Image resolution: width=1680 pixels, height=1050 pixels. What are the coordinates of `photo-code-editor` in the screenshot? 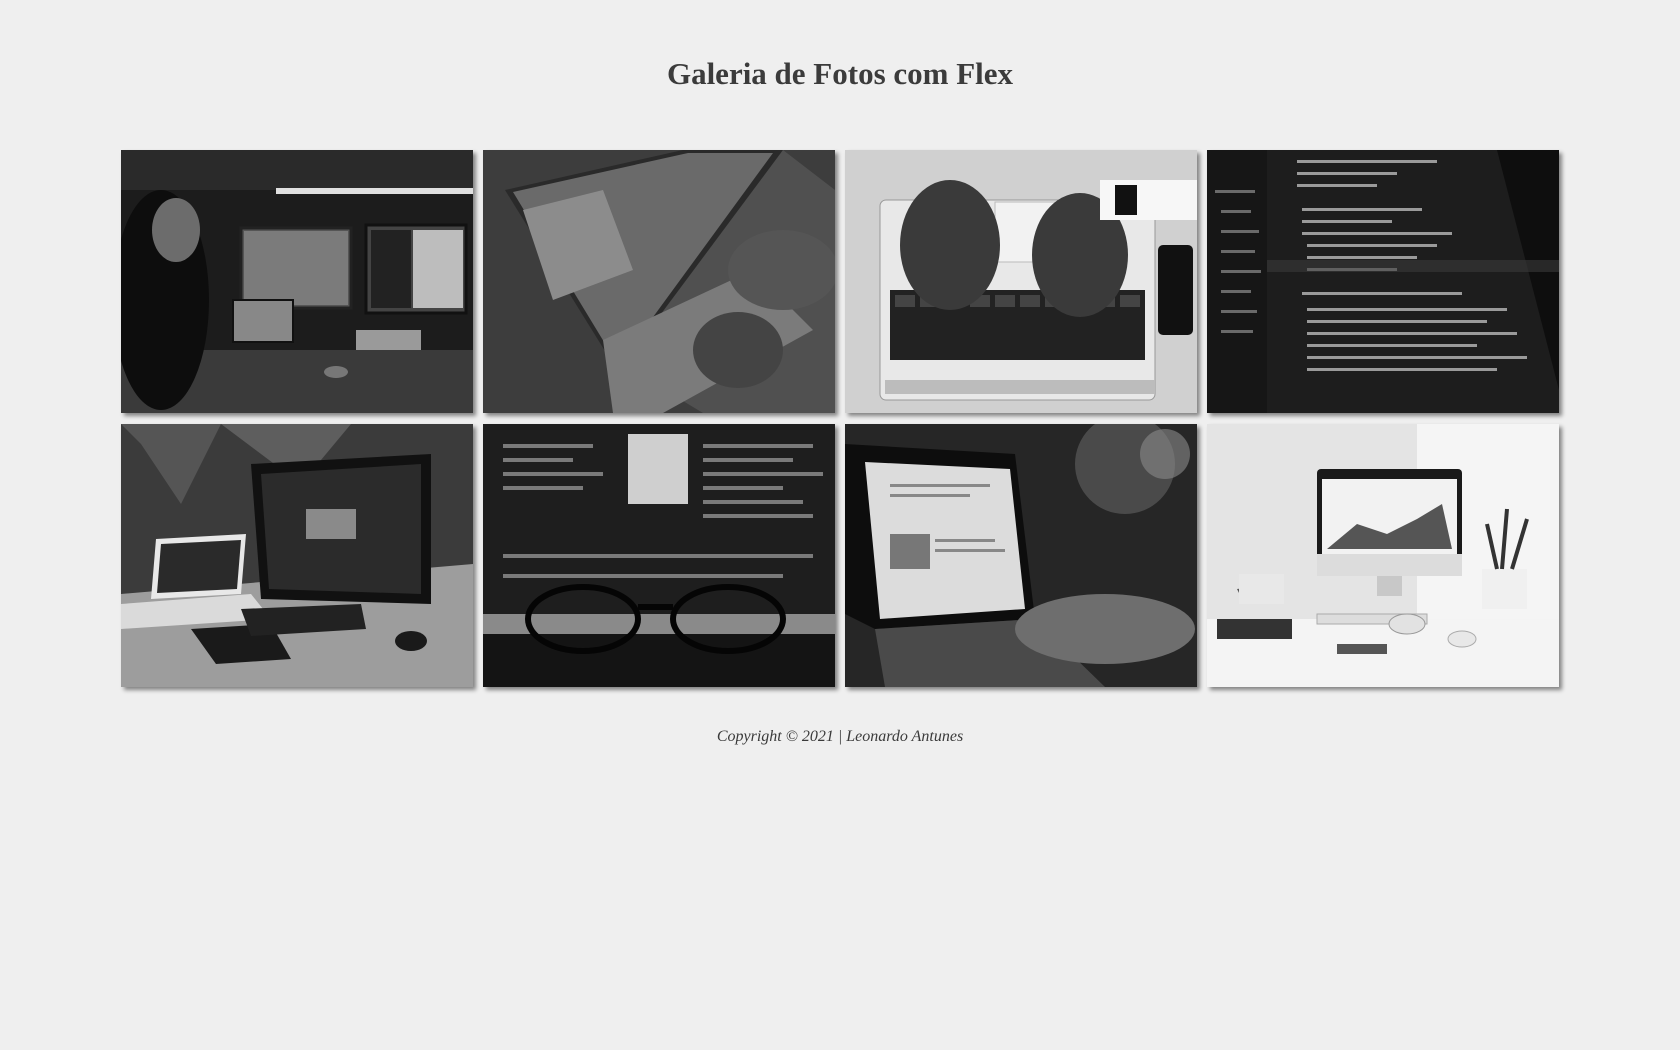 It's located at (1383, 281).